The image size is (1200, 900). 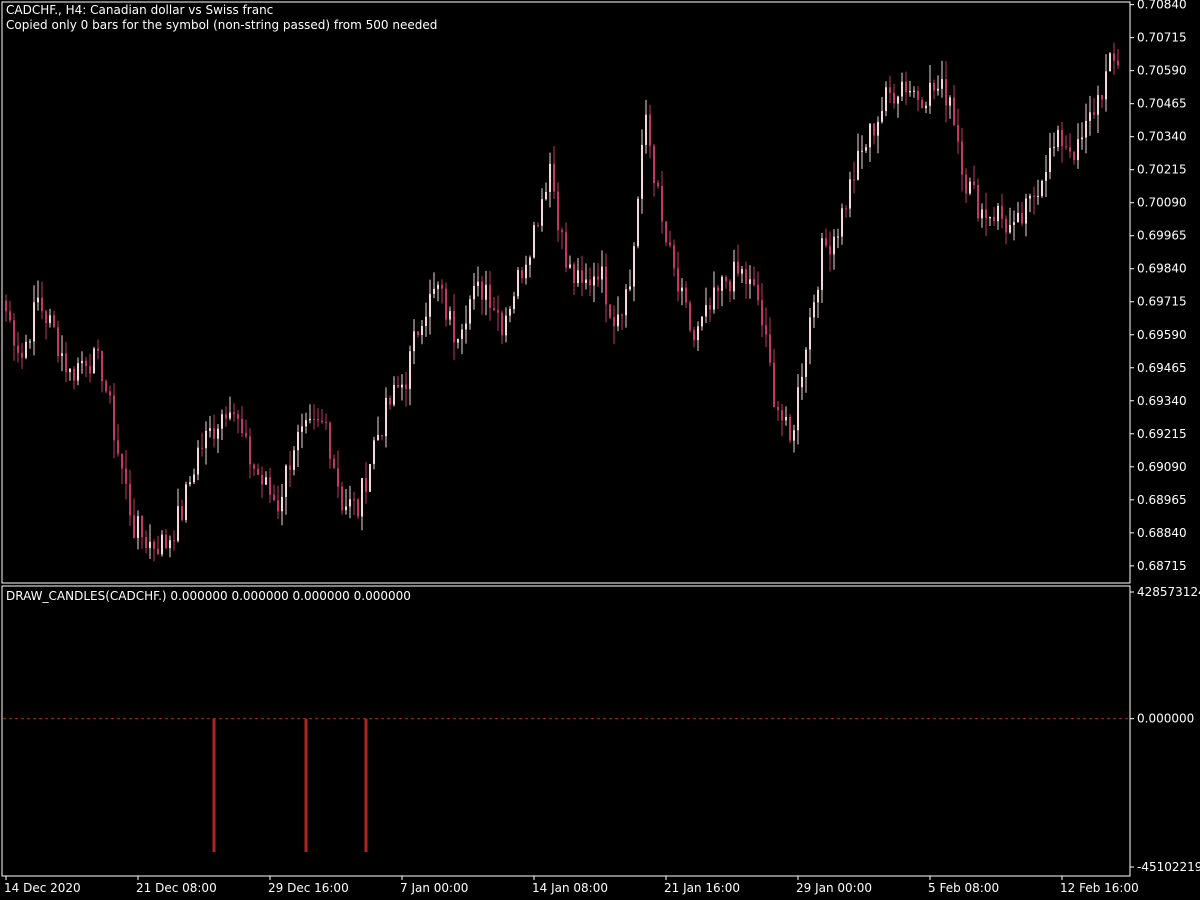 I want to click on price-tick-label: 0.69465, so click(x=1162, y=368).